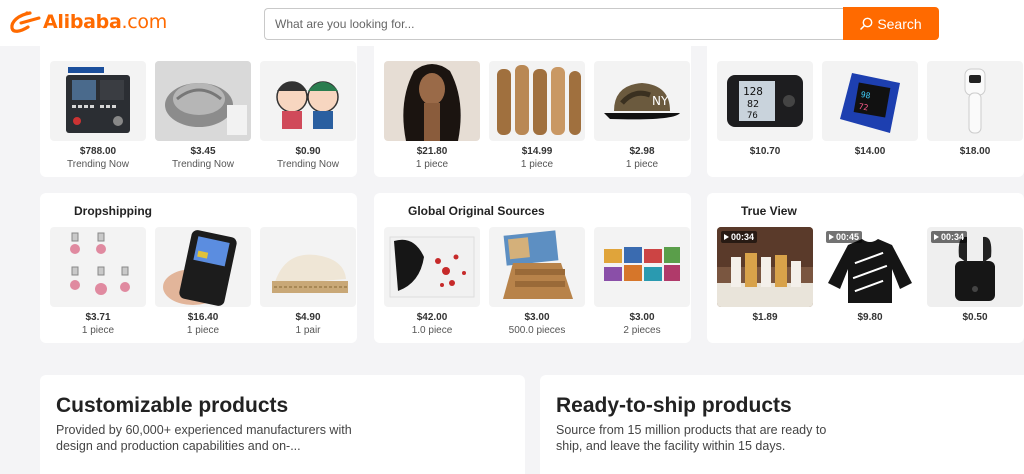  Describe the element at coordinates (865, 95) in the screenshot. I see `svg-text: 98` at that location.